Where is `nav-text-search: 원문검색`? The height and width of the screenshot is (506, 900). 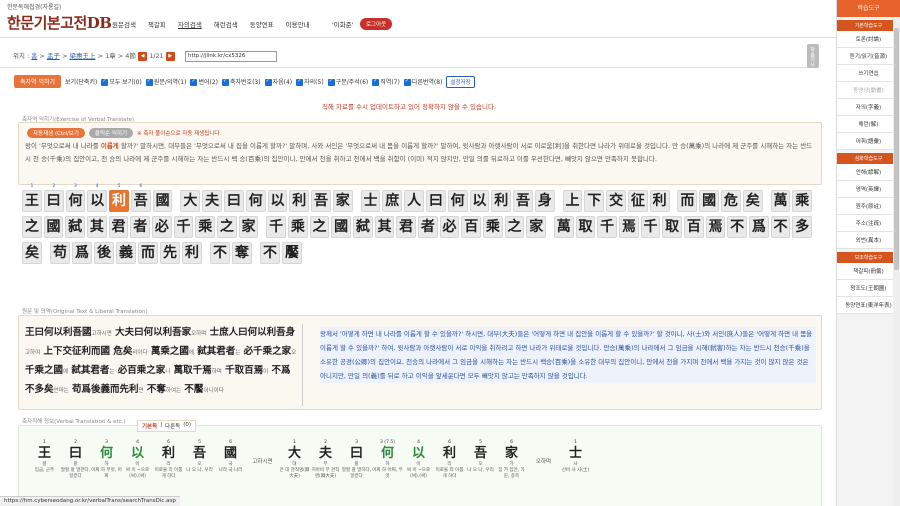
nav-text-search: 원문검색 is located at coordinates (124, 24).